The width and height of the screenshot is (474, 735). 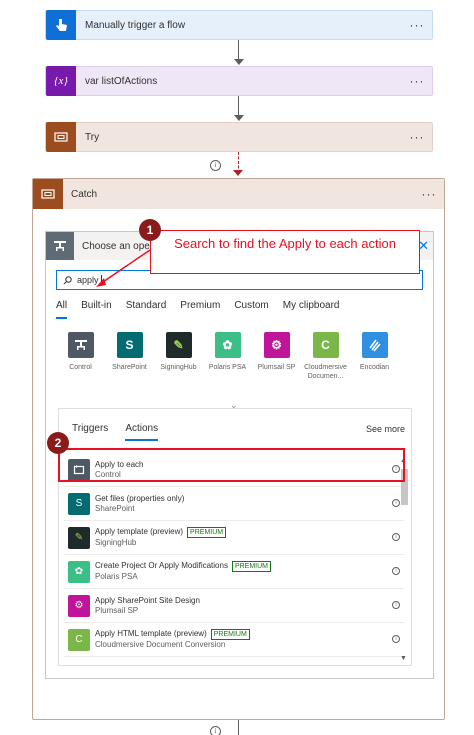 I want to click on highlight-apply-to-each, so click(x=231, y=465).